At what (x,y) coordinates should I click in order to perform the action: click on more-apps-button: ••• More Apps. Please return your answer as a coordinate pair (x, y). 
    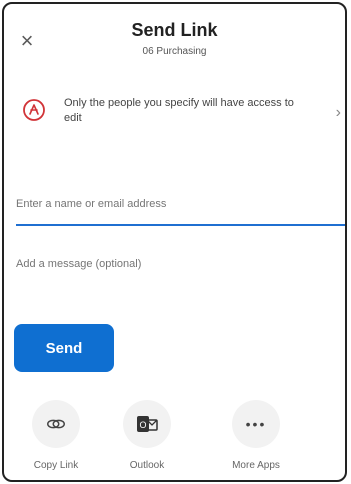
    Looking at the image, I should click on (256, 435).